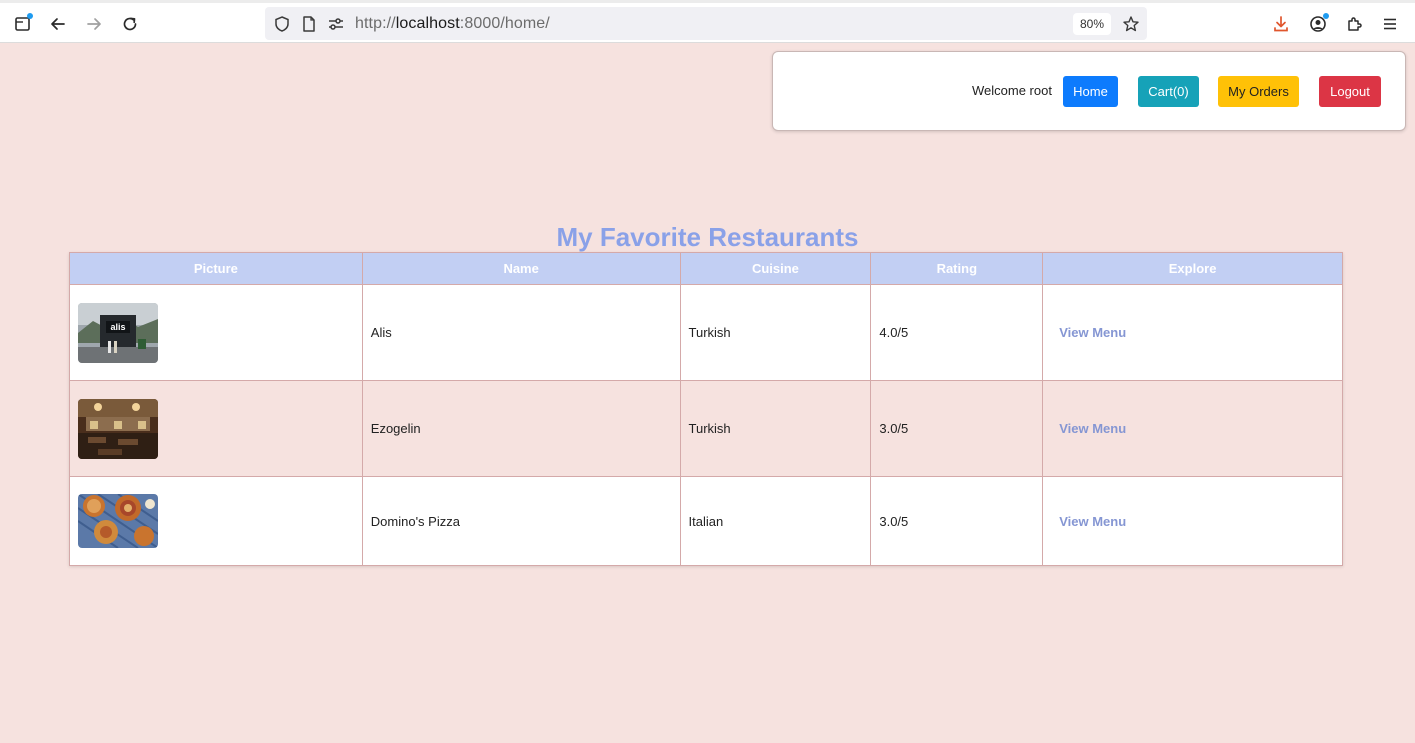  I want to click on table-row: alis Alis Turkish 4.0/5 View Menu, so click(706, 332).